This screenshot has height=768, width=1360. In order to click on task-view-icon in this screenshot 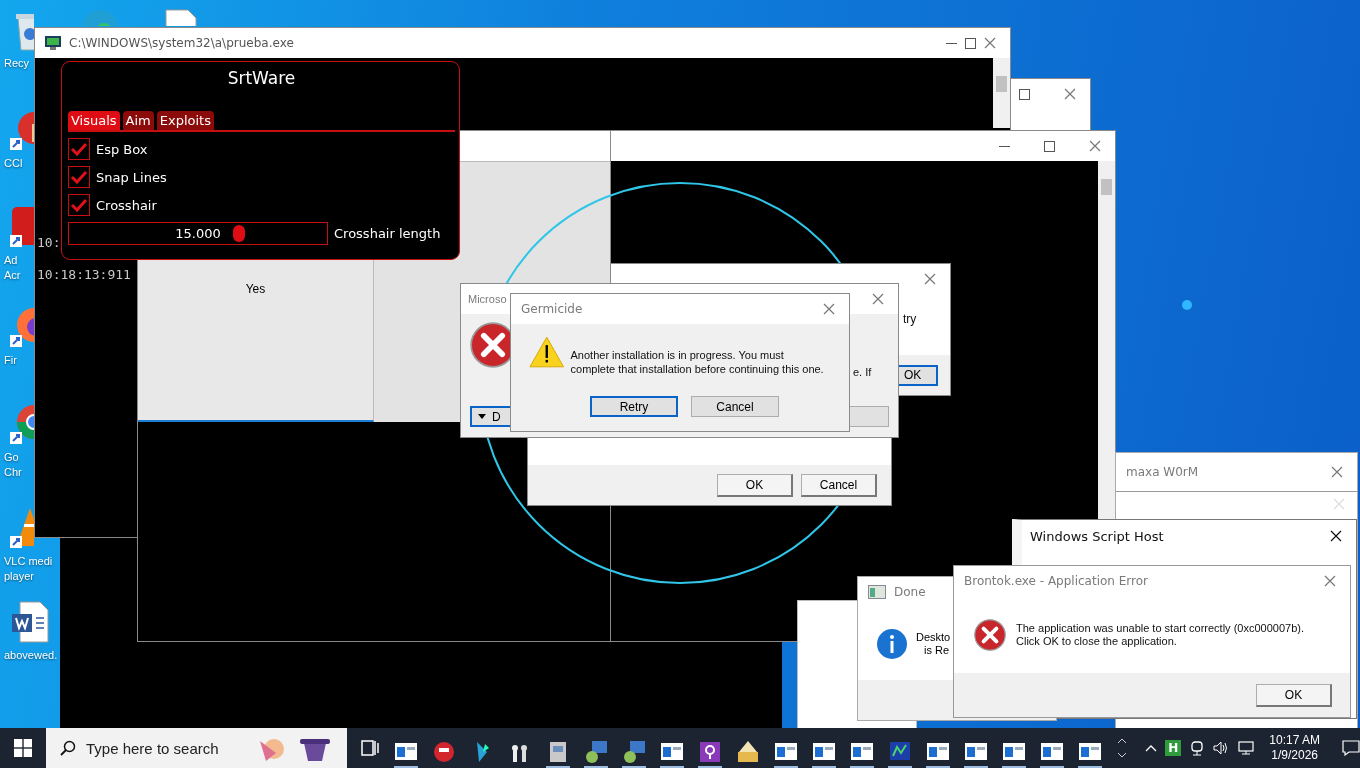, I will do `click(370, 748)`.